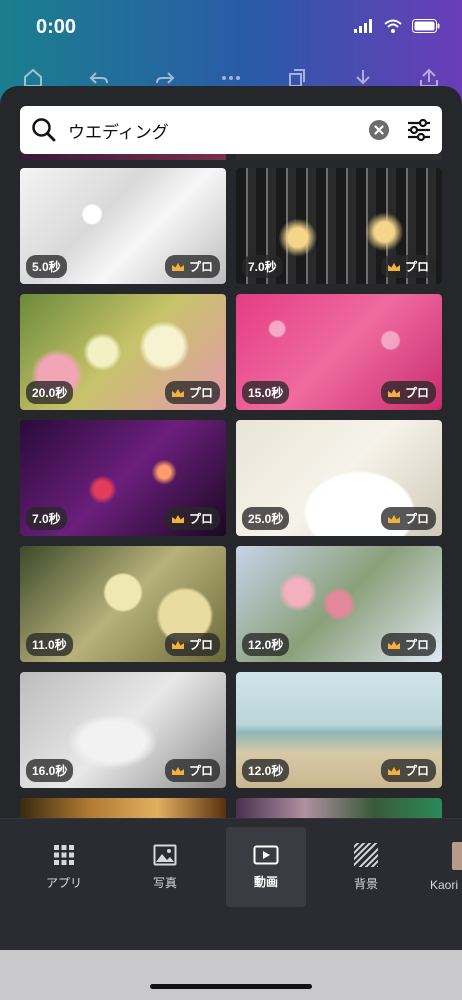  I want to click on duration-badge: 15.0秒, so click(266, 392).